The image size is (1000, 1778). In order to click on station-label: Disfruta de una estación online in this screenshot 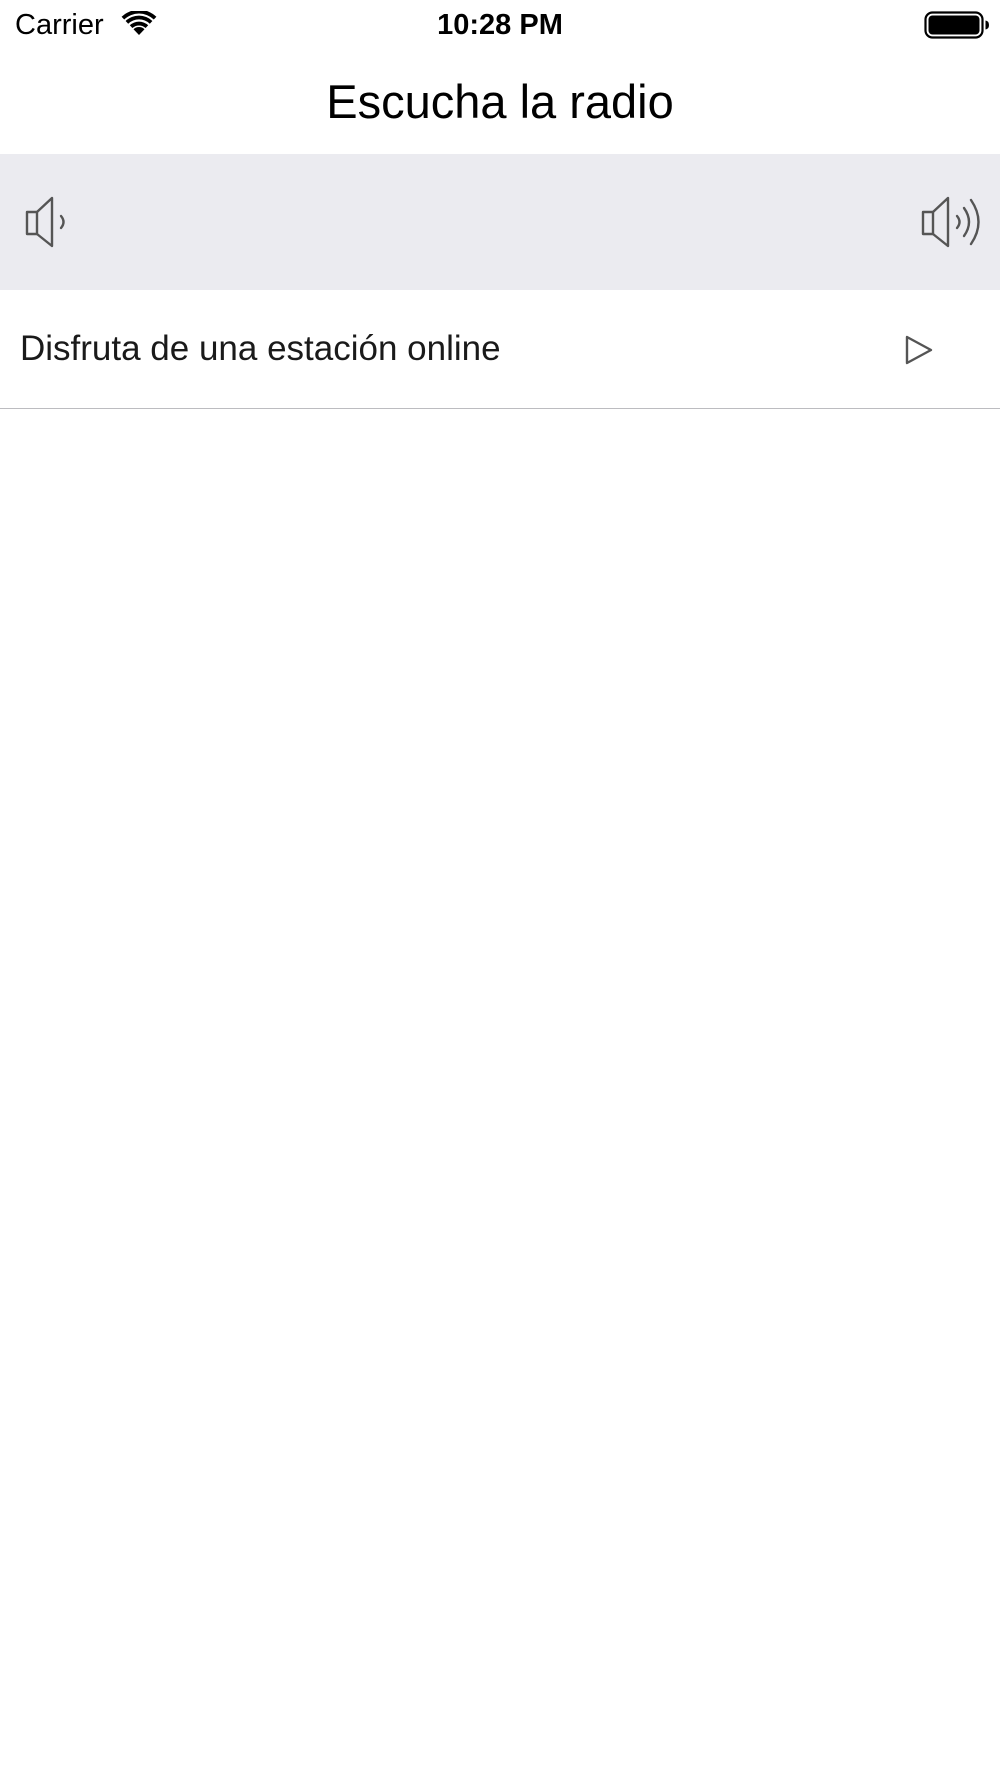, I will do `click(260, 348)`.